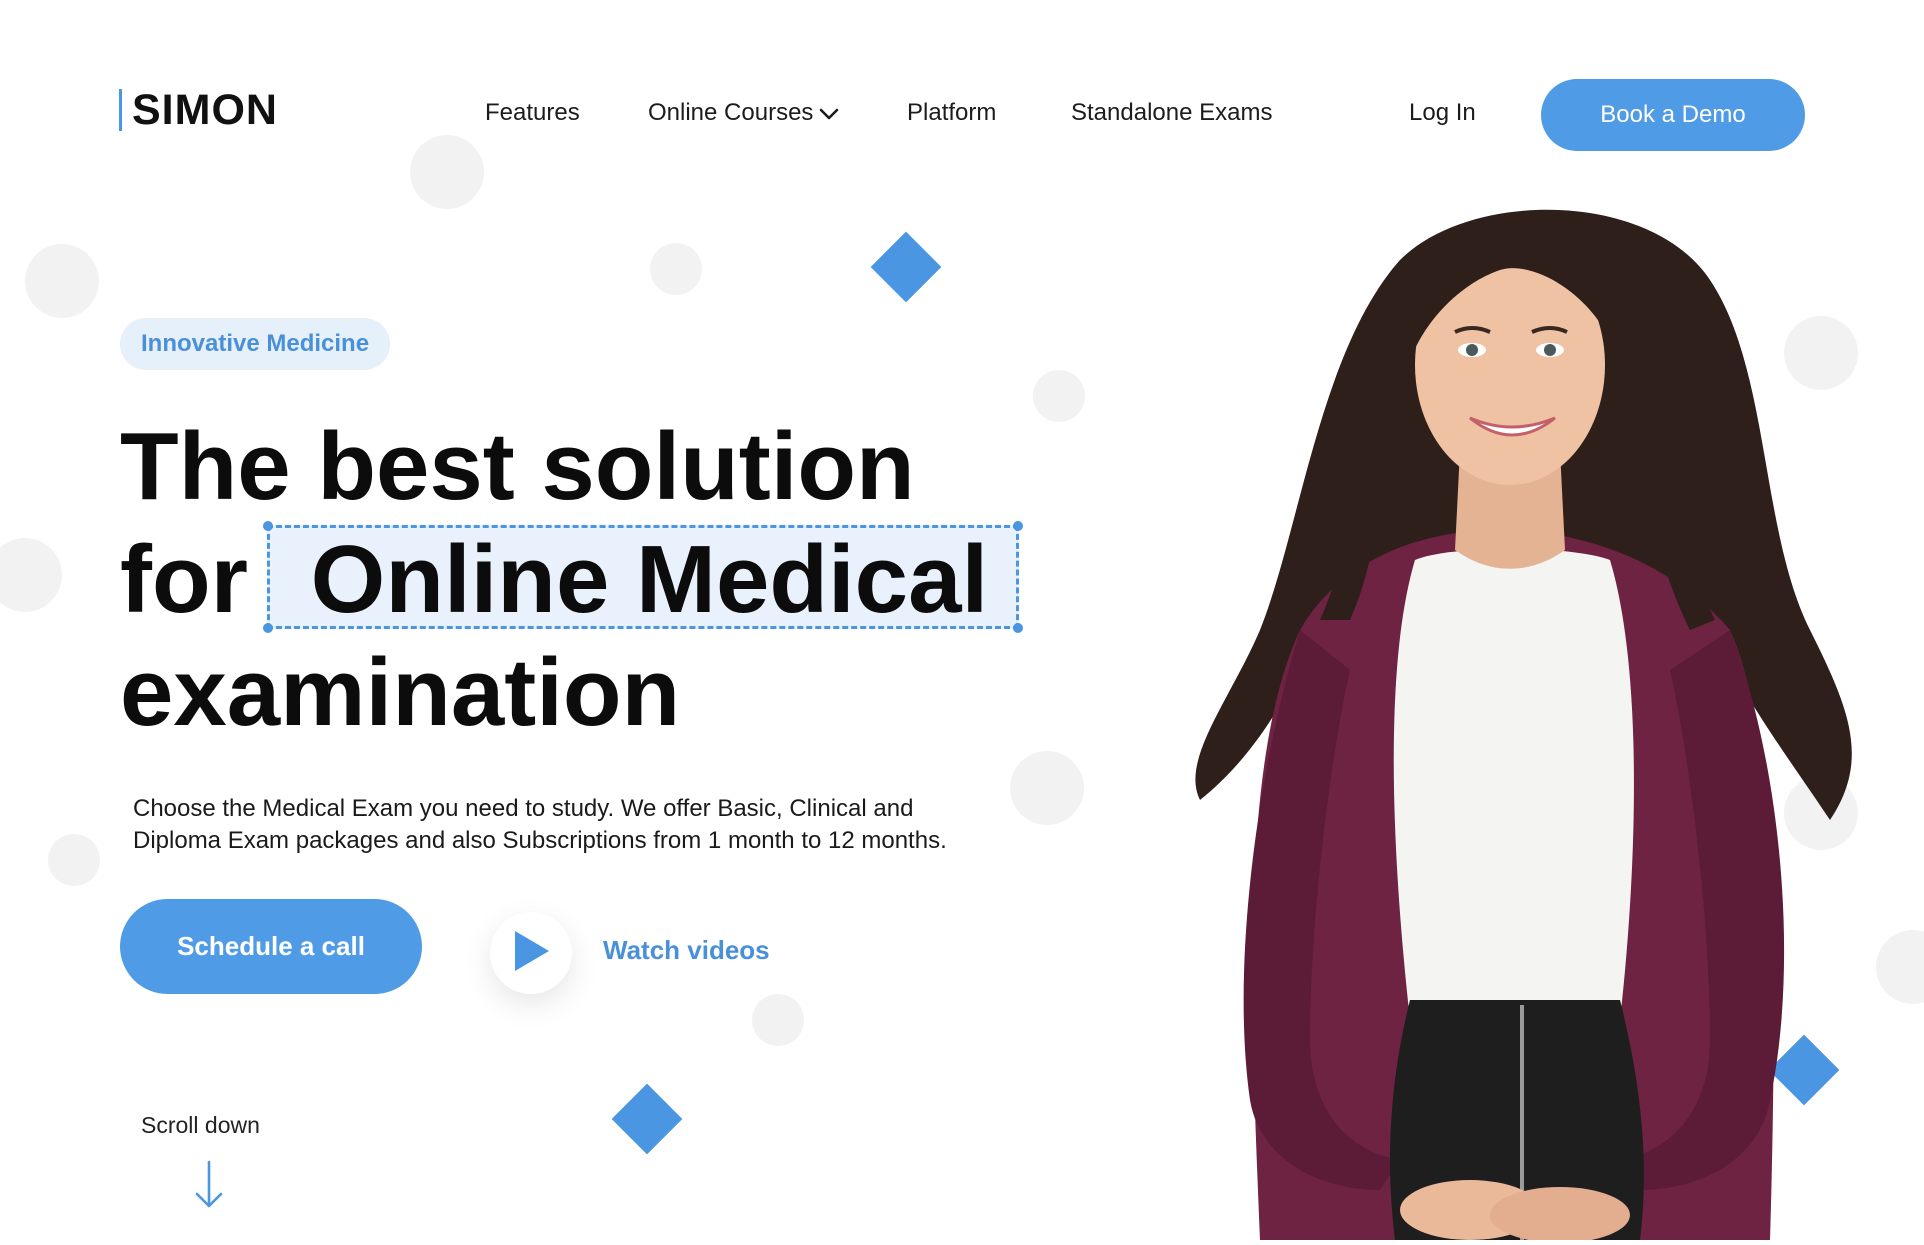 The width and height of the screenshot is (1924, 1245). What do you see at coordinates (532, 113) in the screenshot?
I see `nav-features: Features` at bounding box center [532, 113].